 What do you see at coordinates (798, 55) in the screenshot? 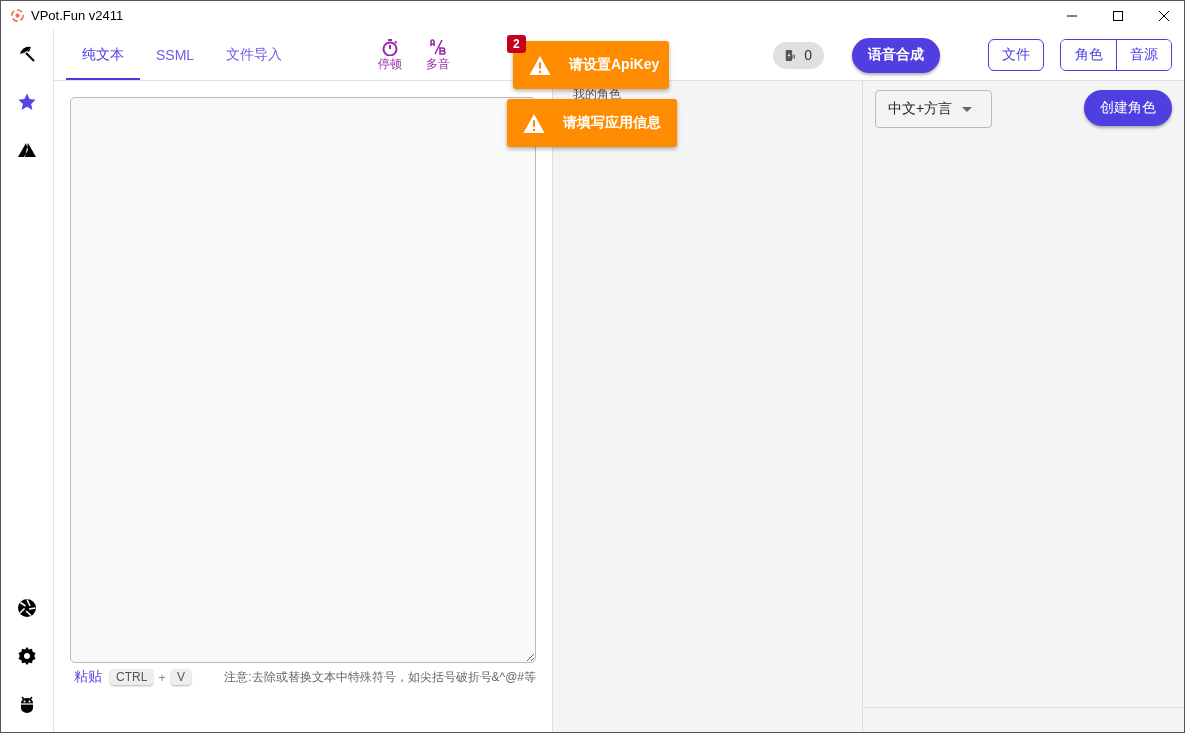
I see `counter-chip: 0` at bounding box center [798, 55].